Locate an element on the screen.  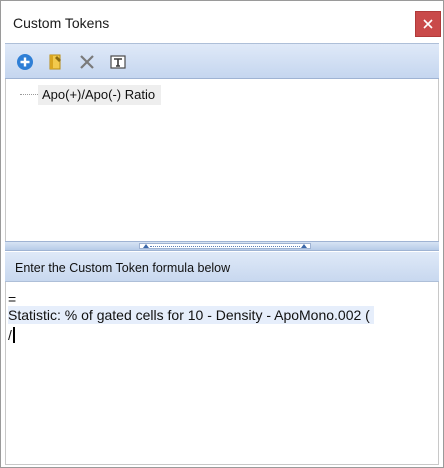
pane-splitter is located at coordinates (222, 246).